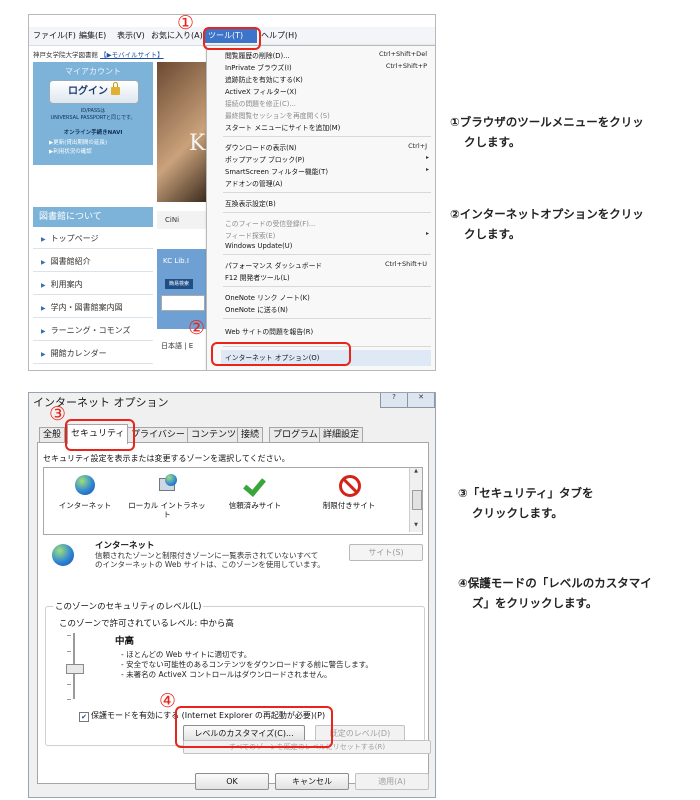 The width and height of the screenshot is (700, 800). I want to click on zone-scrollbar: ▲ ▼, so click(415, 500).